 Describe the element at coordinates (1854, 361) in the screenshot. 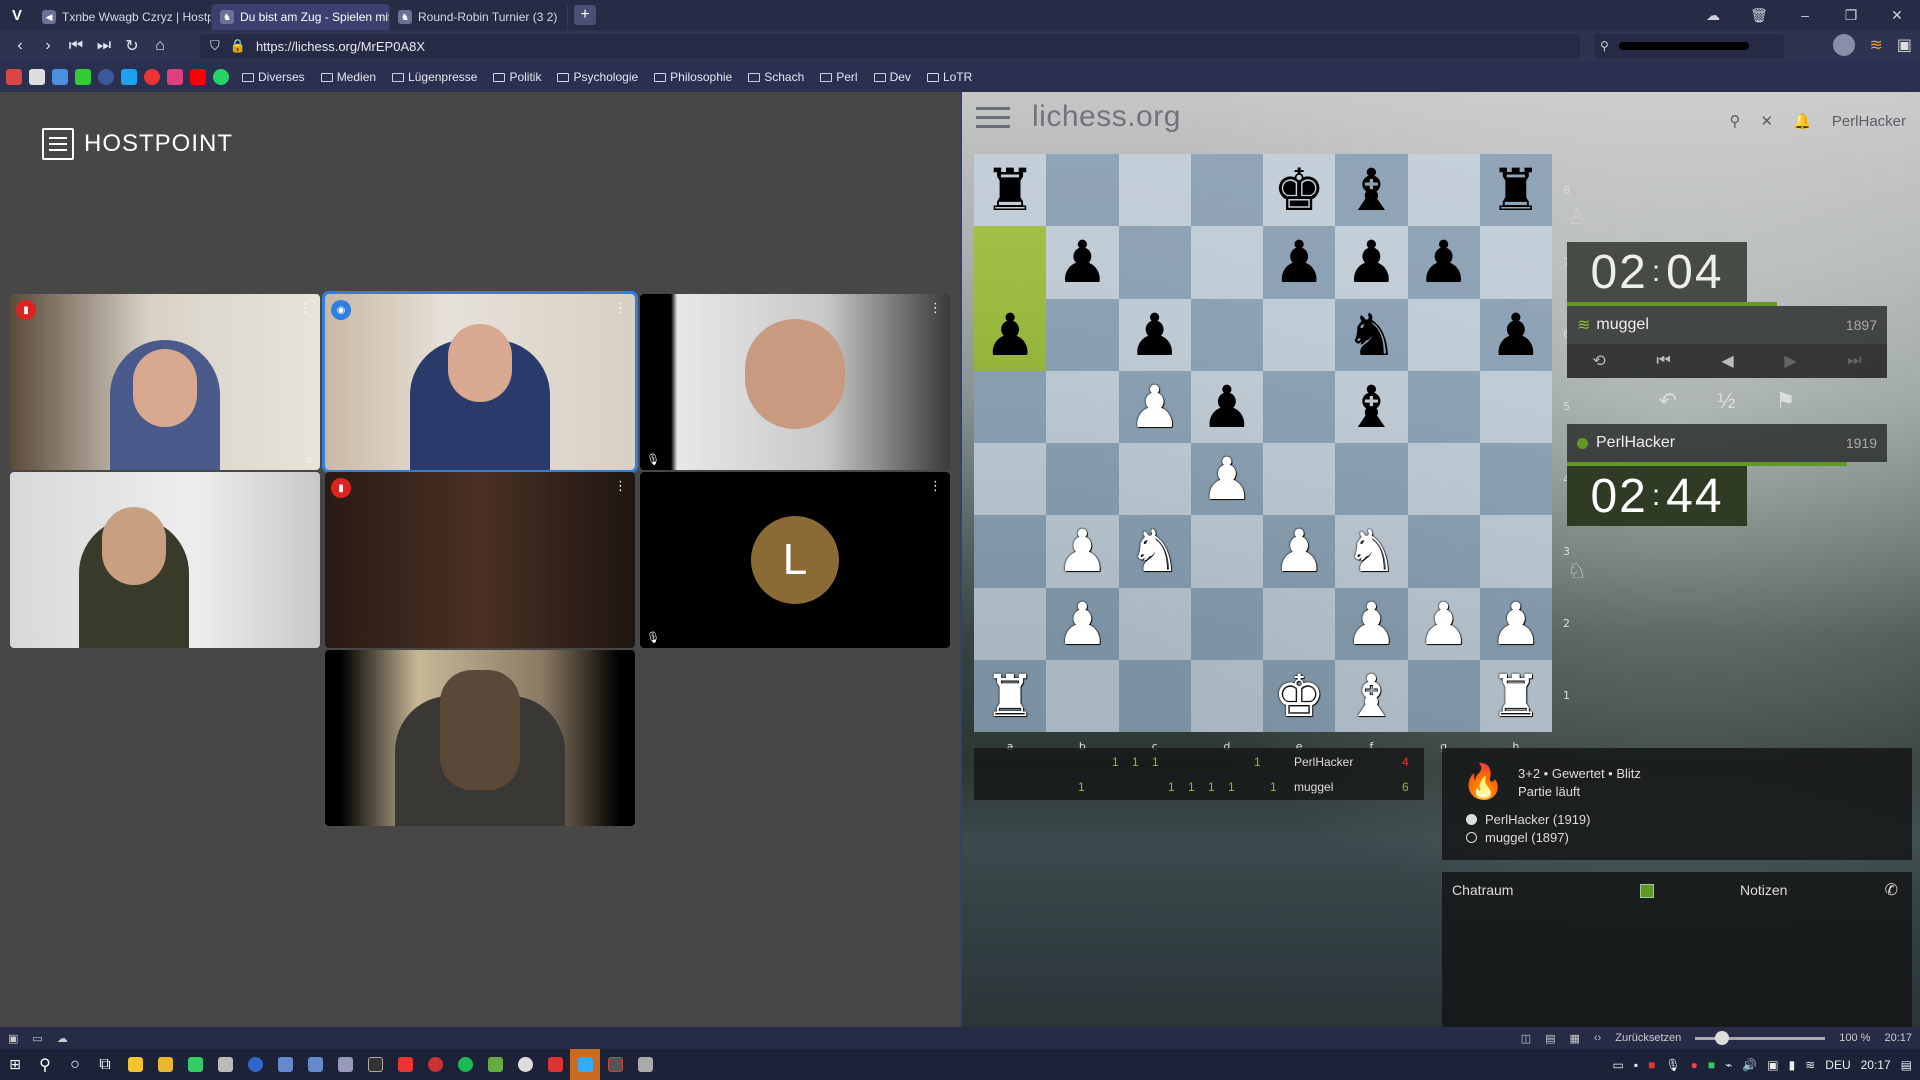

I see `last-move-icon: ⏭` at that location.